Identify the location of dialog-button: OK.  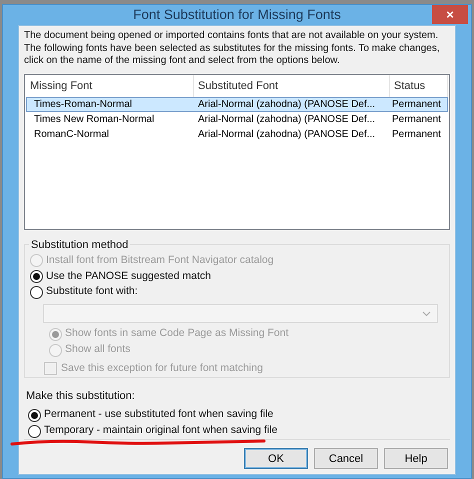
(276, 459).